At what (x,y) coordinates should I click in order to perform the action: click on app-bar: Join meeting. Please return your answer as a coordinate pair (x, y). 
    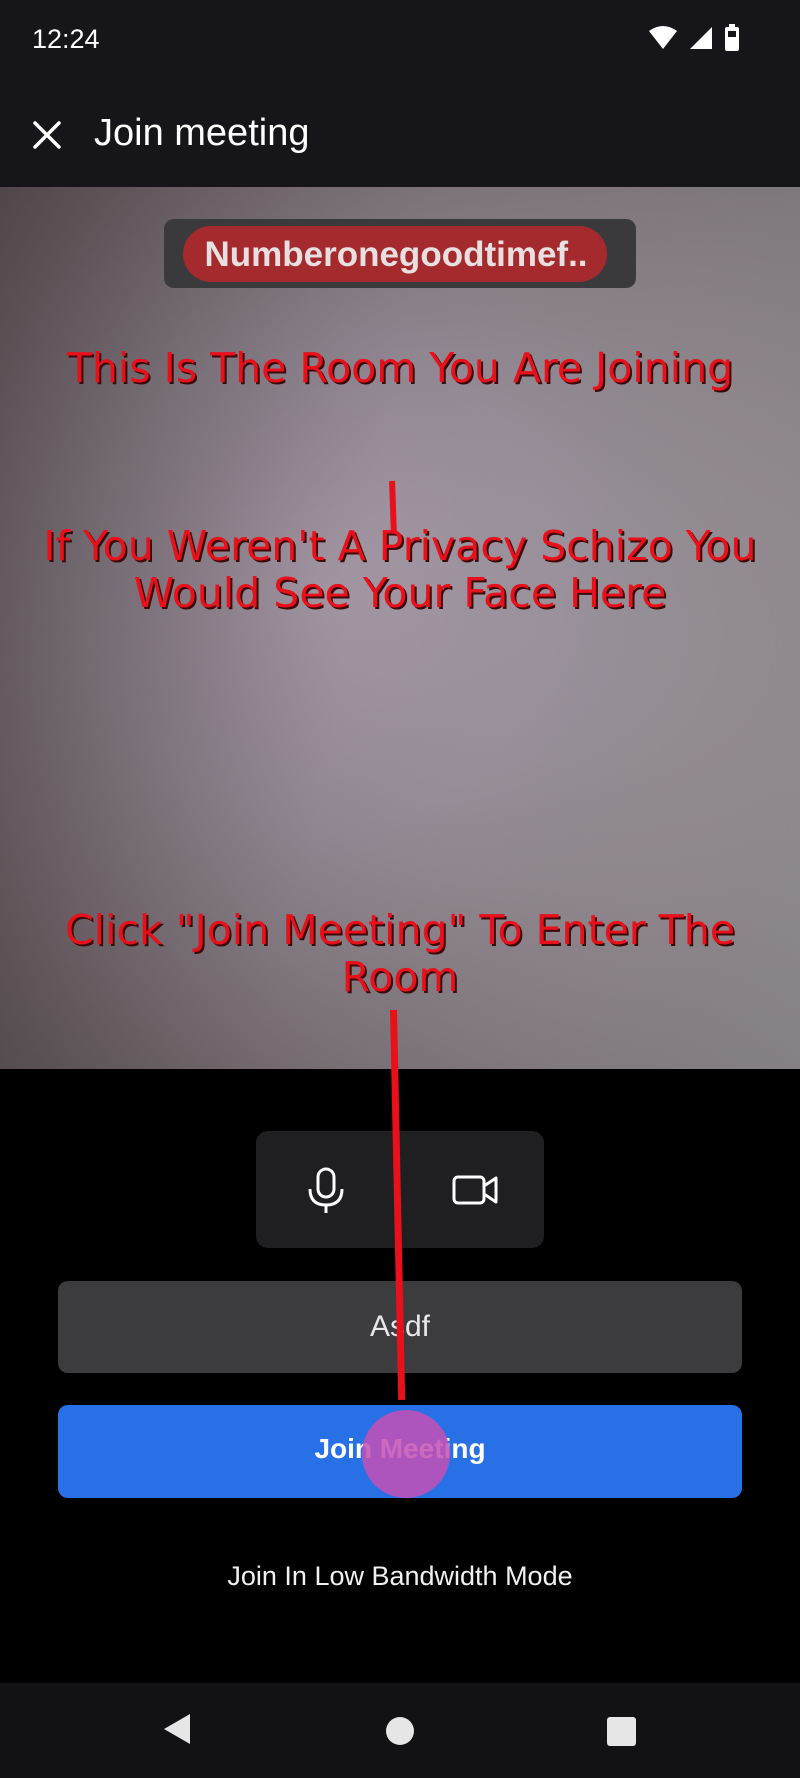
    Looking at the image, I should click on (400, 133).